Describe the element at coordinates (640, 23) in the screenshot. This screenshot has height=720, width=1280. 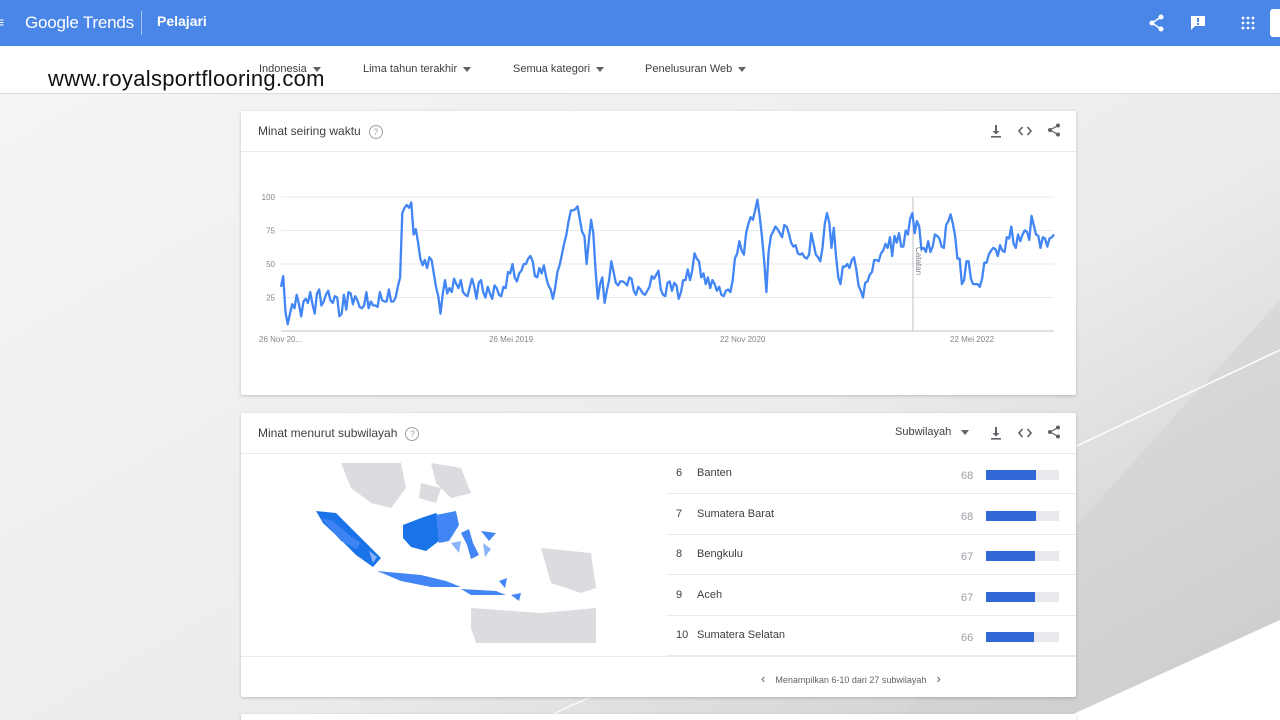
I see `top-app-bar: ≡ Google Trends Pelajari` at that location.